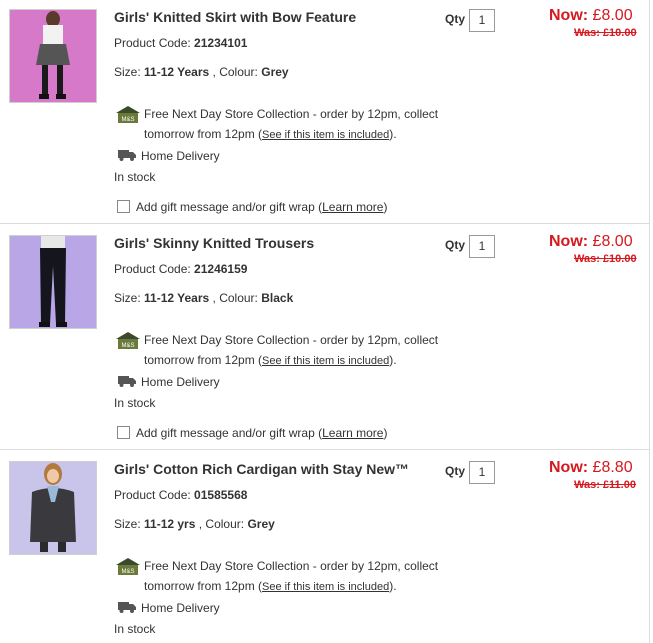  I want to click on size-value: 11-12 yrs, so click(170, 524).